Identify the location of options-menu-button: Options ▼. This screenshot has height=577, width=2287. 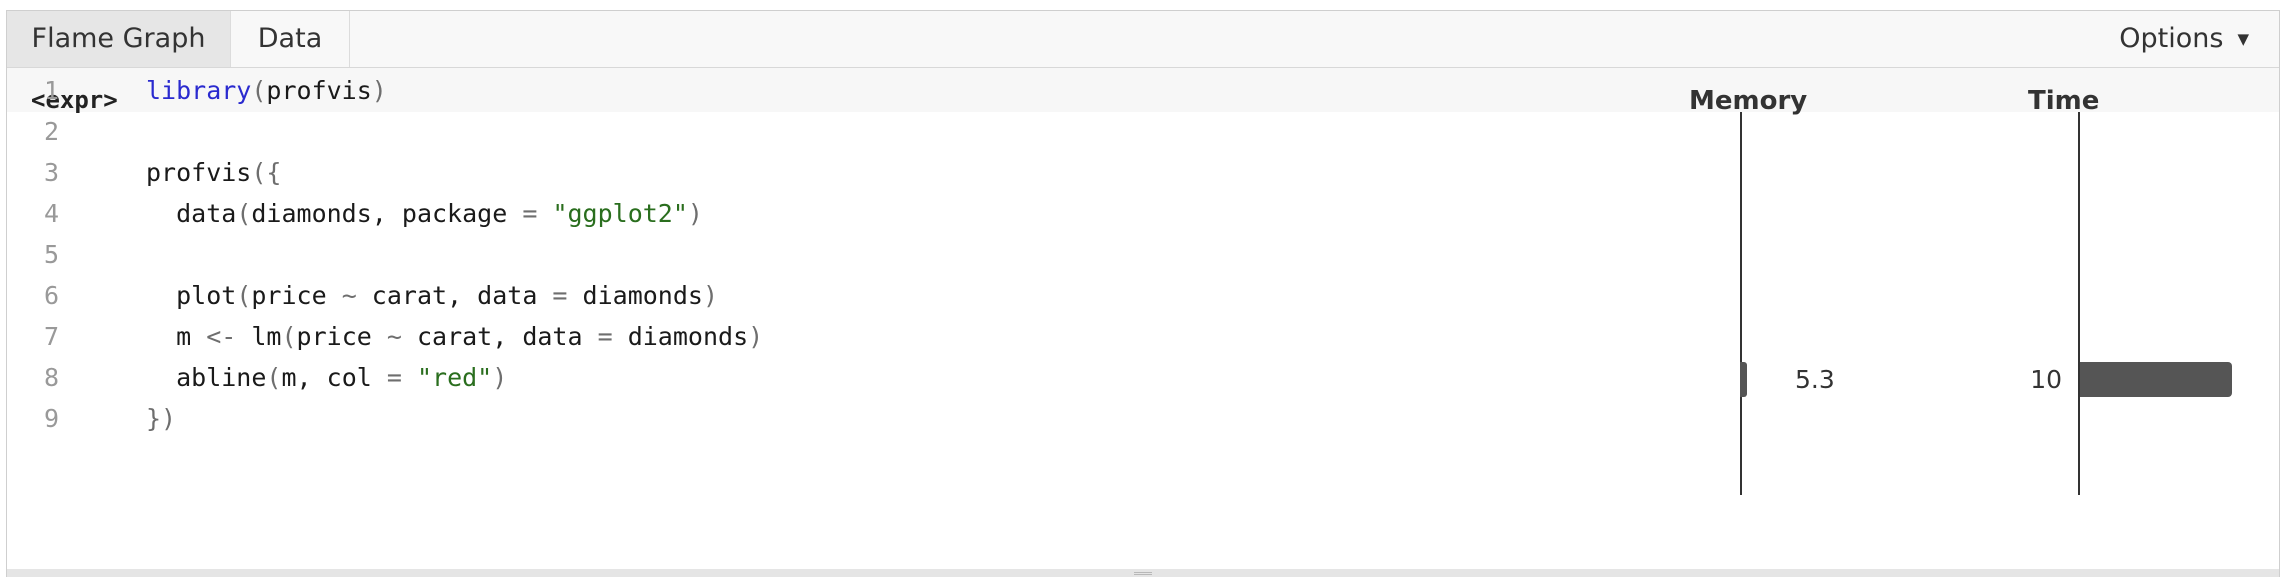
(2184, 39).